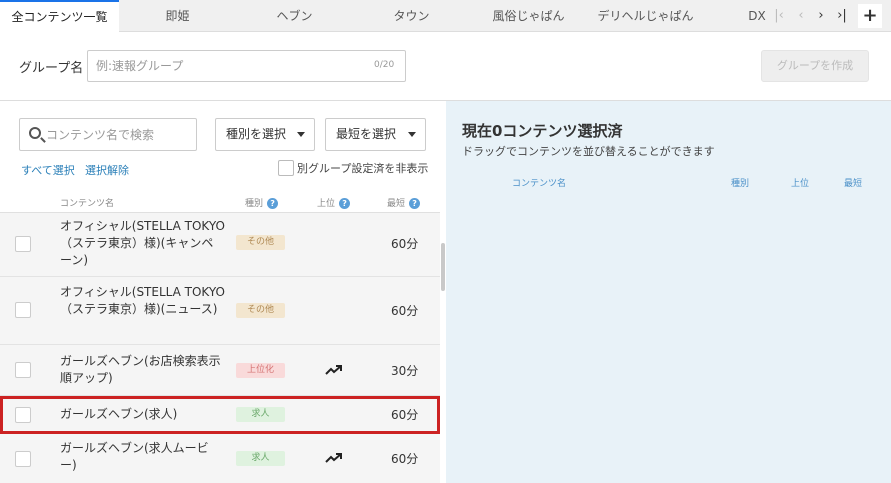 This screenshot has height=483, width=891. Describe the element at coordinates (35, 133) in the screenshot. I see `search-icon` at that location.